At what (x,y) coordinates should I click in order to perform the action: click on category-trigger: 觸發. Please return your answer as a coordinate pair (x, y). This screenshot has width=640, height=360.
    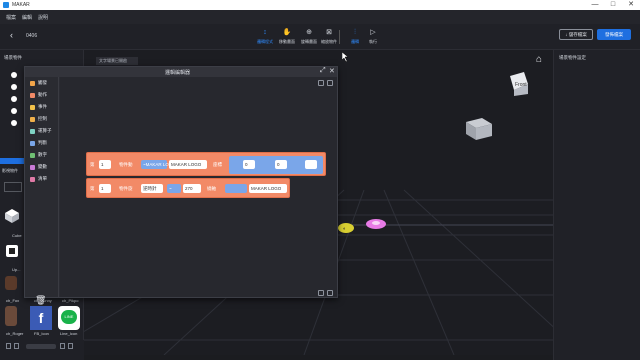
    Looking at the image, I should click on (38, 83).